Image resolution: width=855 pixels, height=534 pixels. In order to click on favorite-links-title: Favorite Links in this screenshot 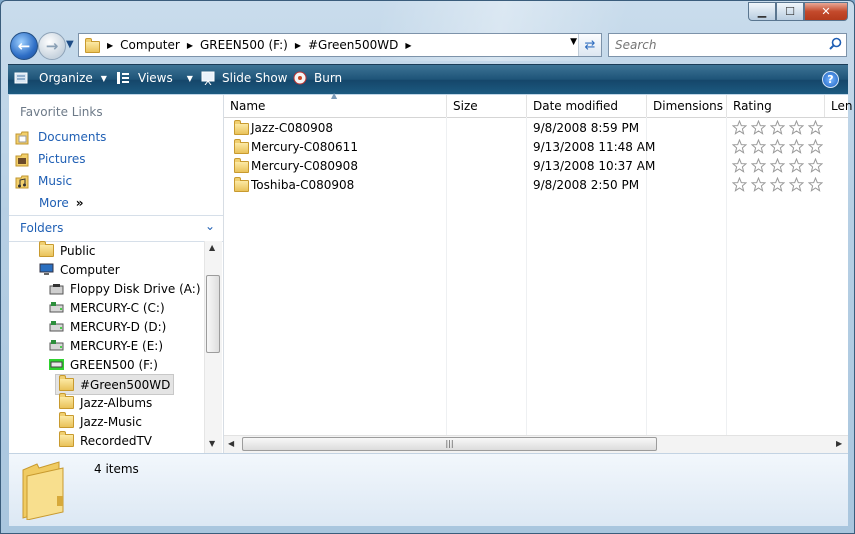, I will do `click(61, 112)`.